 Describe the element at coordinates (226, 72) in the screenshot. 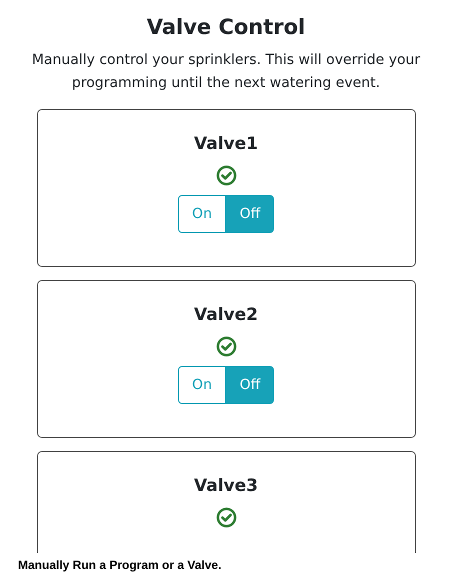

I see `page-description: Manually control your sprinklers. This will override your programming until the next watering event.` at that location.